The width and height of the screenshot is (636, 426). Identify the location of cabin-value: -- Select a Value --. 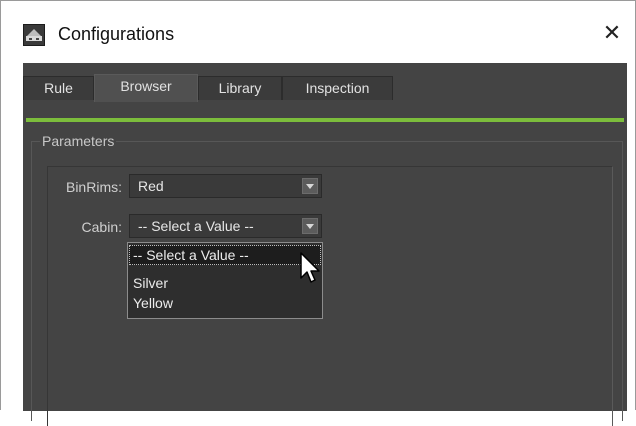
(196, 226).